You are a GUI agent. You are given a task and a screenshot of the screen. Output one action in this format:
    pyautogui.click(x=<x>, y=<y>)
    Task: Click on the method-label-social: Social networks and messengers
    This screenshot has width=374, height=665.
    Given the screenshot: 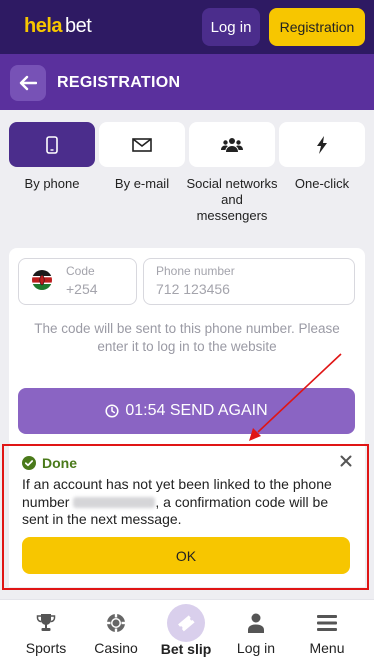 What is the action you would take?
    pyautogui.click(x=232, y=199)
    